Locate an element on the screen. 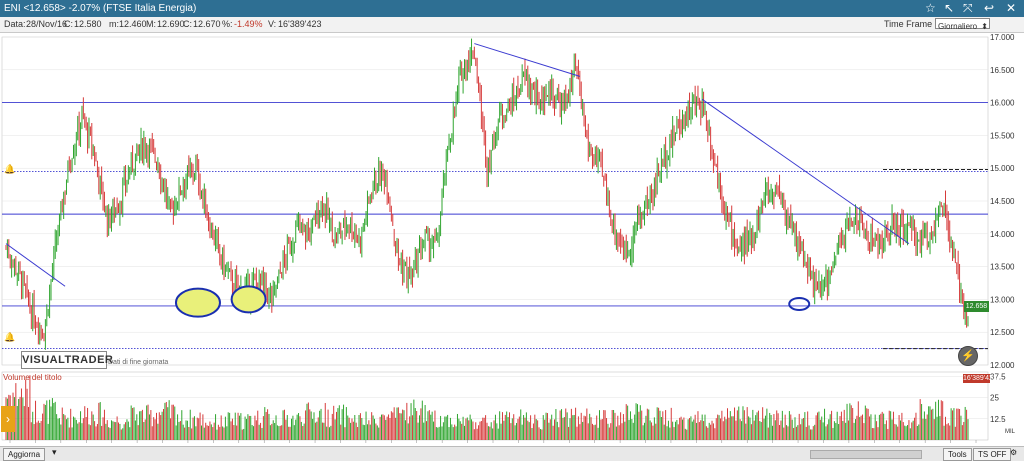  volume-value: 16'389'423 is located at coordinates (300, 24).